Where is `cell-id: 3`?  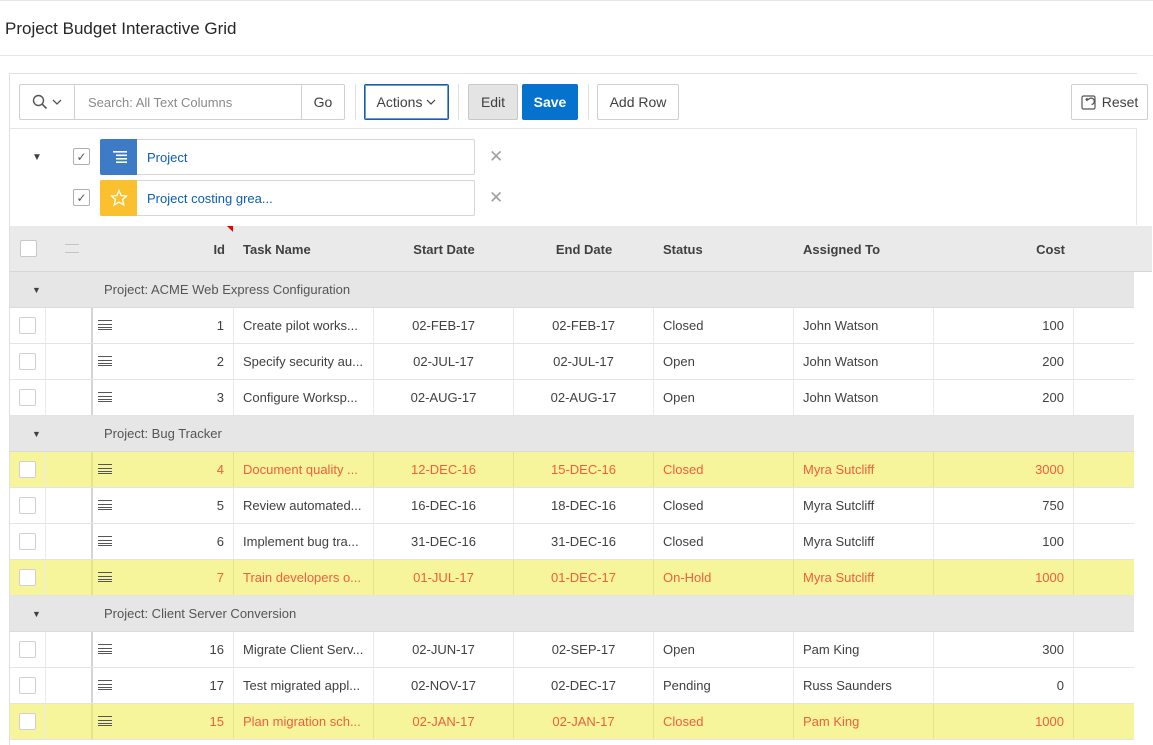 cell-id: 3 is located at coordinates (164, 397).